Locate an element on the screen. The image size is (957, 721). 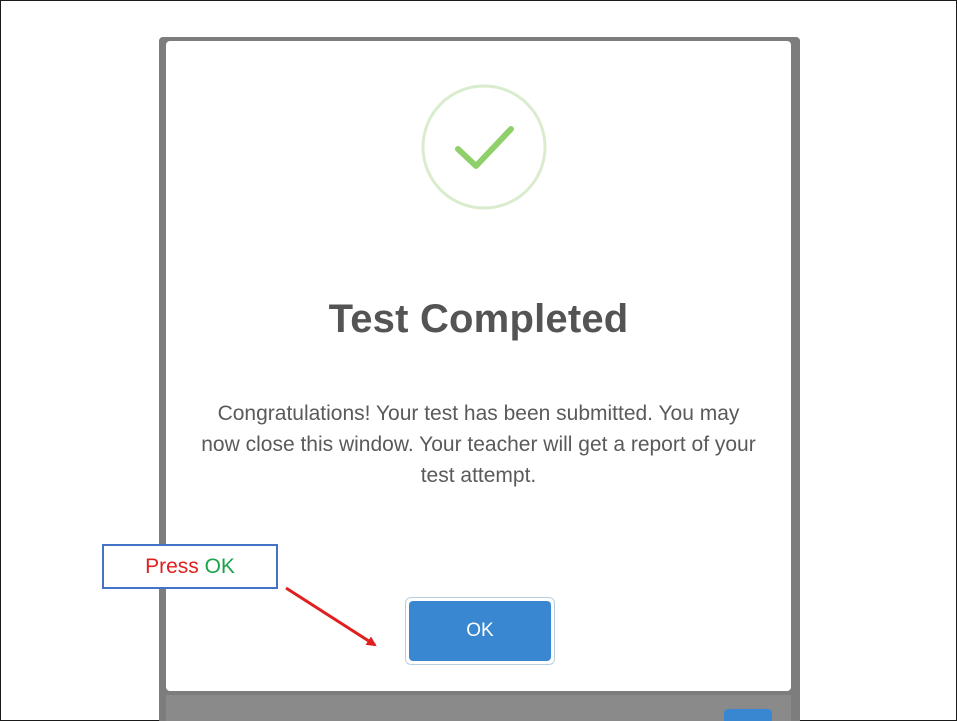
ok-button-label: OK is located at coordinates (480, 631).